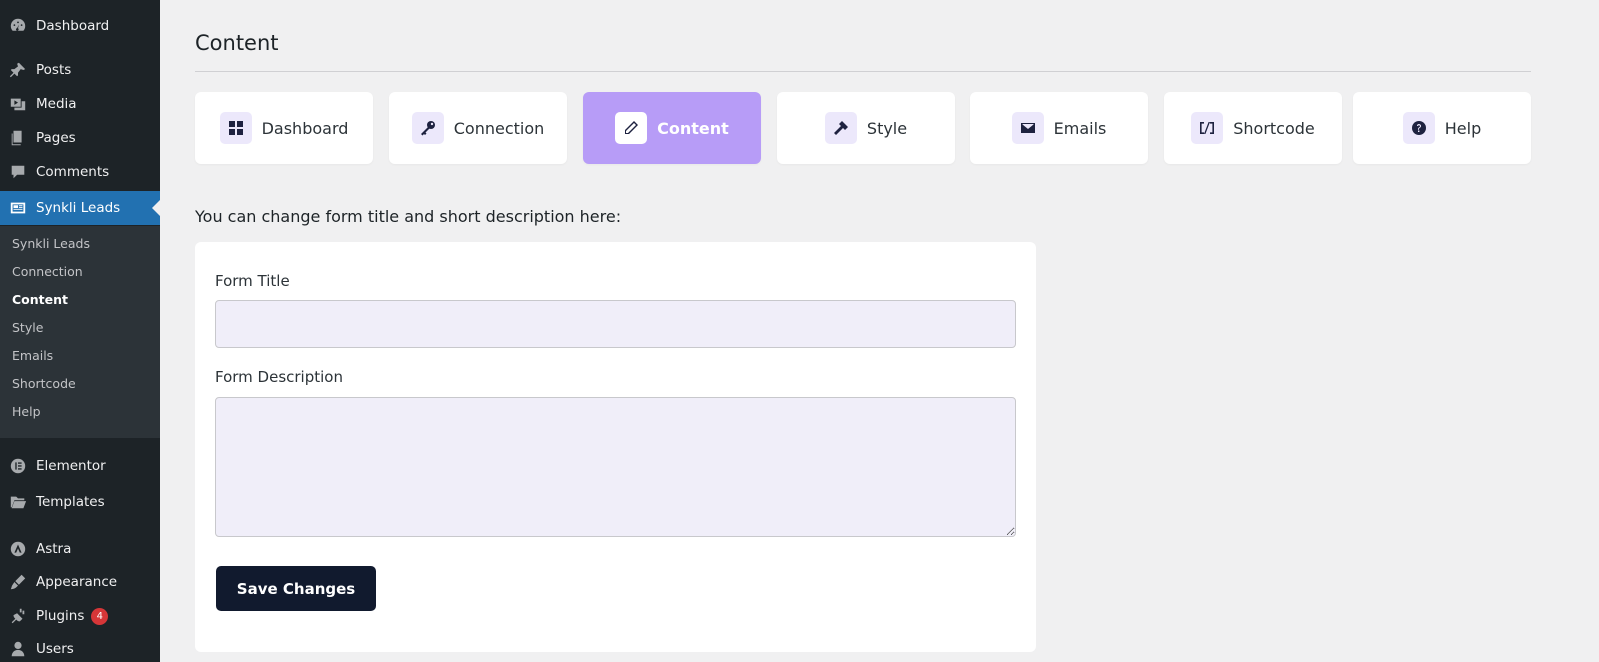 Image resolution: width=1599 pixels, height=662 pixels. Describe the element at coordinates (18, 208) in the screenshot. I see `leads-icon` at that location.